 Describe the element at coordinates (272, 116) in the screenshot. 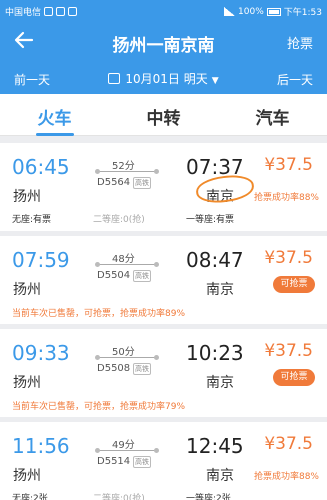

I see `tab-bus: 汽车` at that location.